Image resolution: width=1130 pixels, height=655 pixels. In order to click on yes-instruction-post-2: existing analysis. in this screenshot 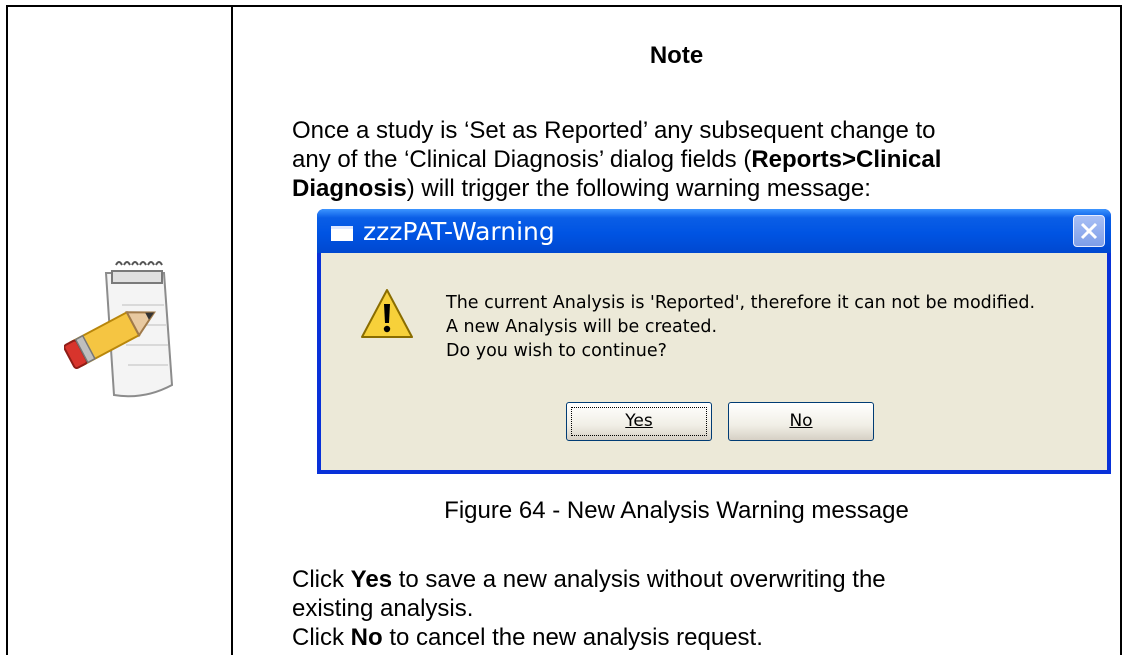, I will do `click(383, 608)`.